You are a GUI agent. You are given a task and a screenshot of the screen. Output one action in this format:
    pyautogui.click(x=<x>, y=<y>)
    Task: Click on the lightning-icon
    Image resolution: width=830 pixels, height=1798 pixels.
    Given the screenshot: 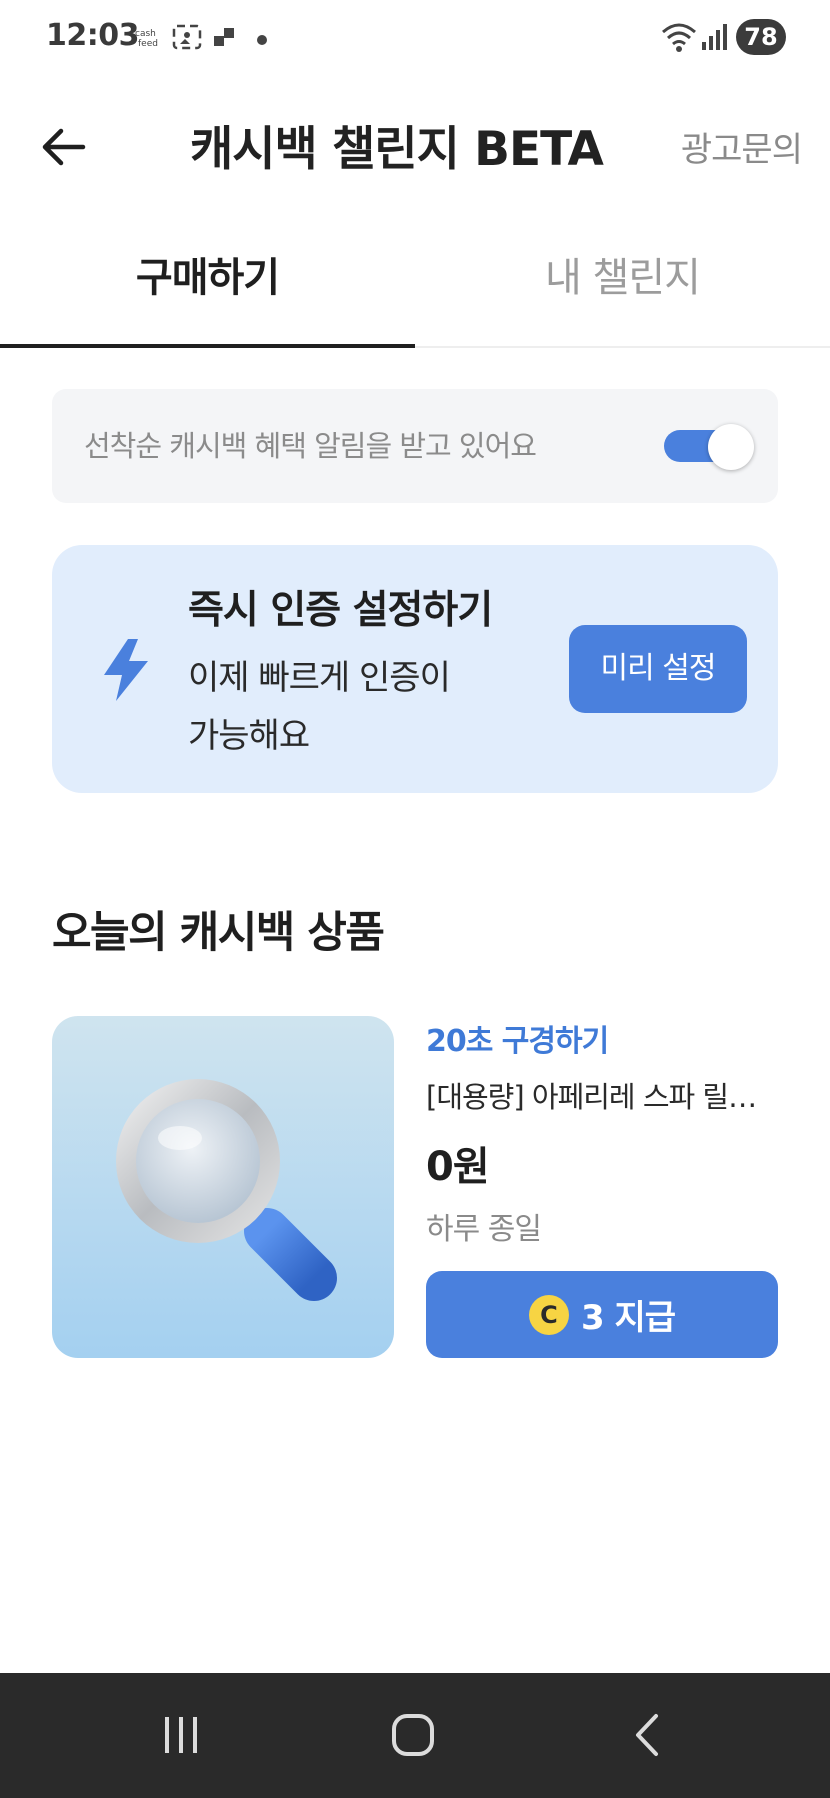 What is the action you would take?
    pyautogui.click(x=126, y=670)
    